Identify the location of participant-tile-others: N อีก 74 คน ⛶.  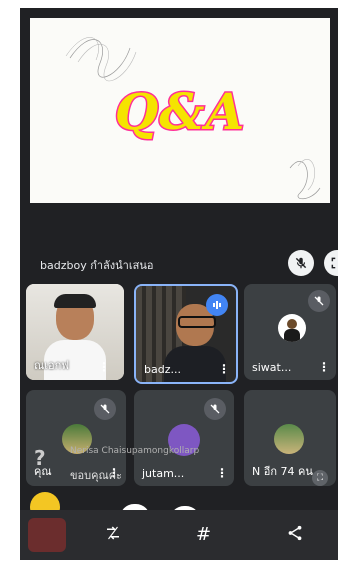
(290, 438).